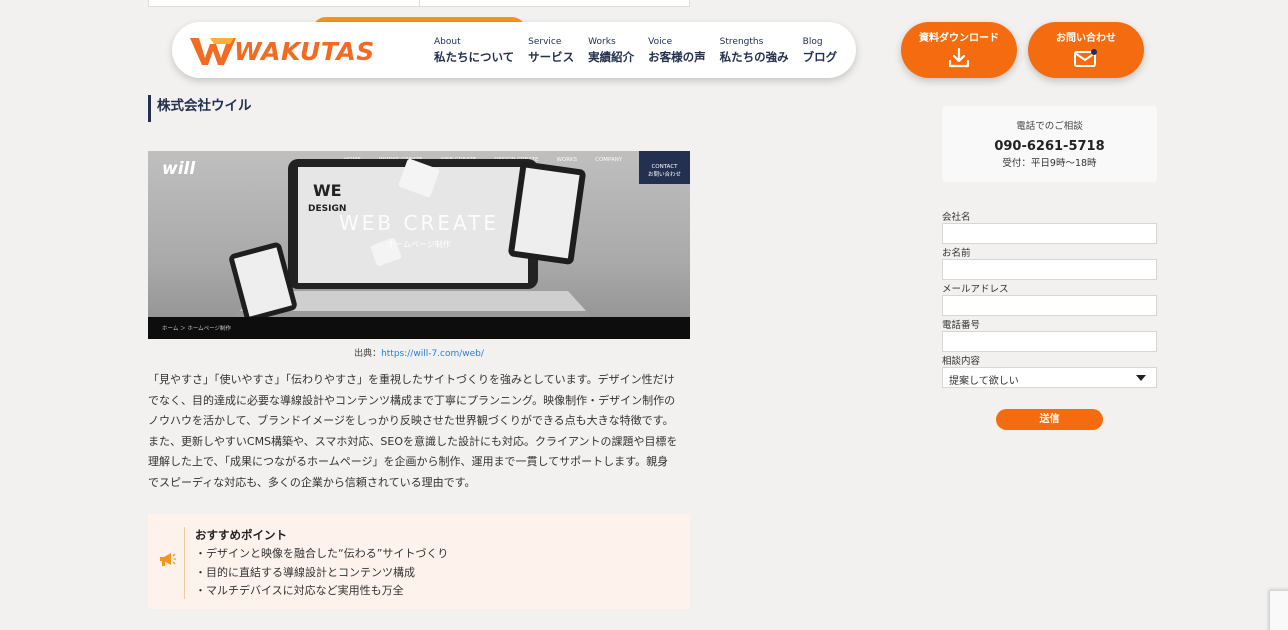 The width and height of the screenshot is (1288, 630). Describe the element at coordinates (545, 42) in the screenshot. I see `nav-en-label: Service` at that location.